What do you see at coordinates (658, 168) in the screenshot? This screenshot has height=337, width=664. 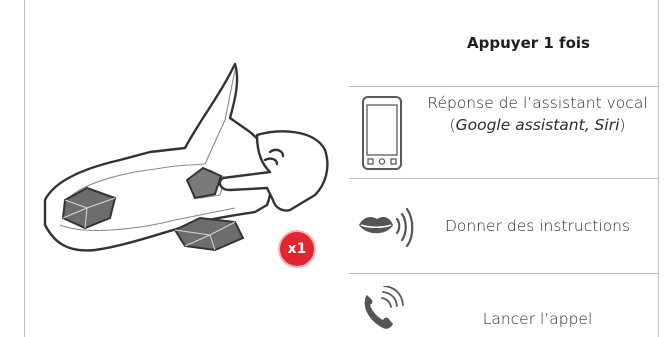 I see `right-frame-line` at bounding box center [658, 168].